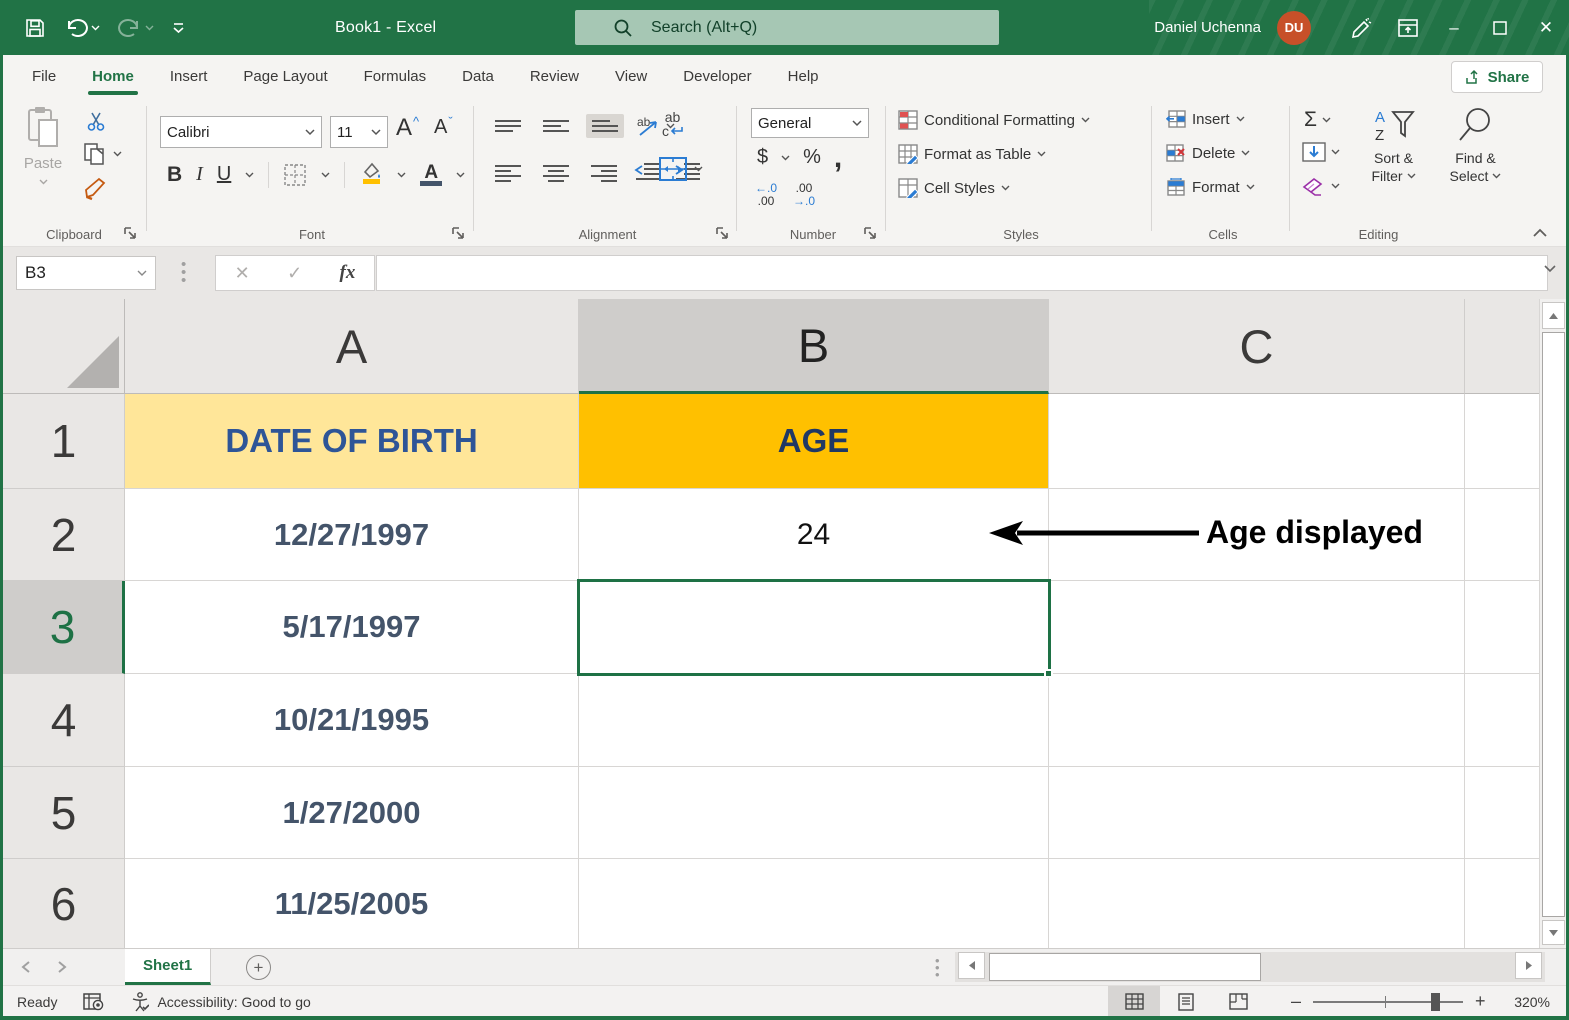 This screenshot has width=1569, height=1020. What do you see at coordinates (241, 132) in the screenshot?
I see `font-name-select: Calibri` at bounding box center [241, 132].